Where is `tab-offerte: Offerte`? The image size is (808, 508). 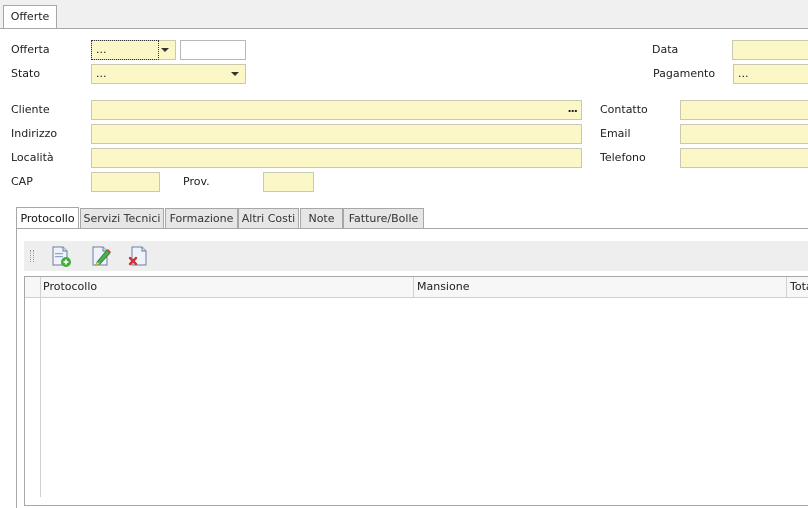
tab-offerte: Offerte is located at coordinates (30, 16).